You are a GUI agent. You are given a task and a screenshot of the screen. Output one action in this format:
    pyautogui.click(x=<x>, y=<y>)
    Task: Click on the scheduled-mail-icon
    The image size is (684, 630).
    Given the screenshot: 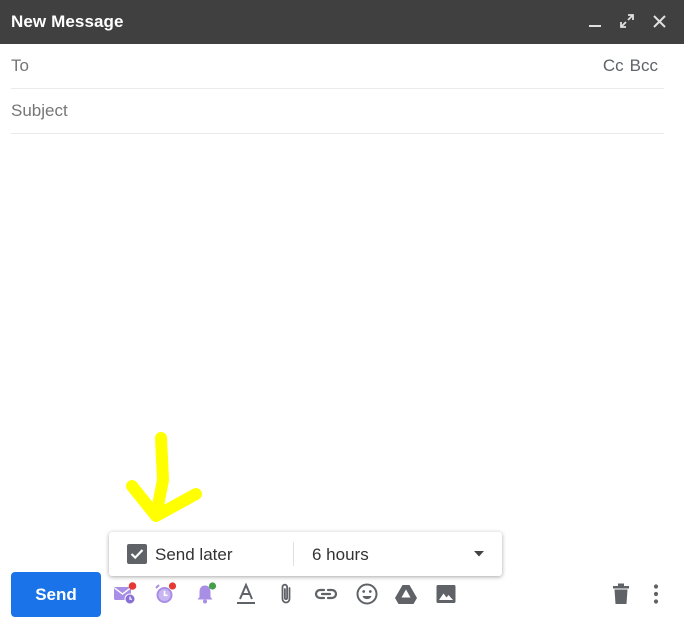 What is the action you would take?
    pyautogui.click(x=125, y=593)
    